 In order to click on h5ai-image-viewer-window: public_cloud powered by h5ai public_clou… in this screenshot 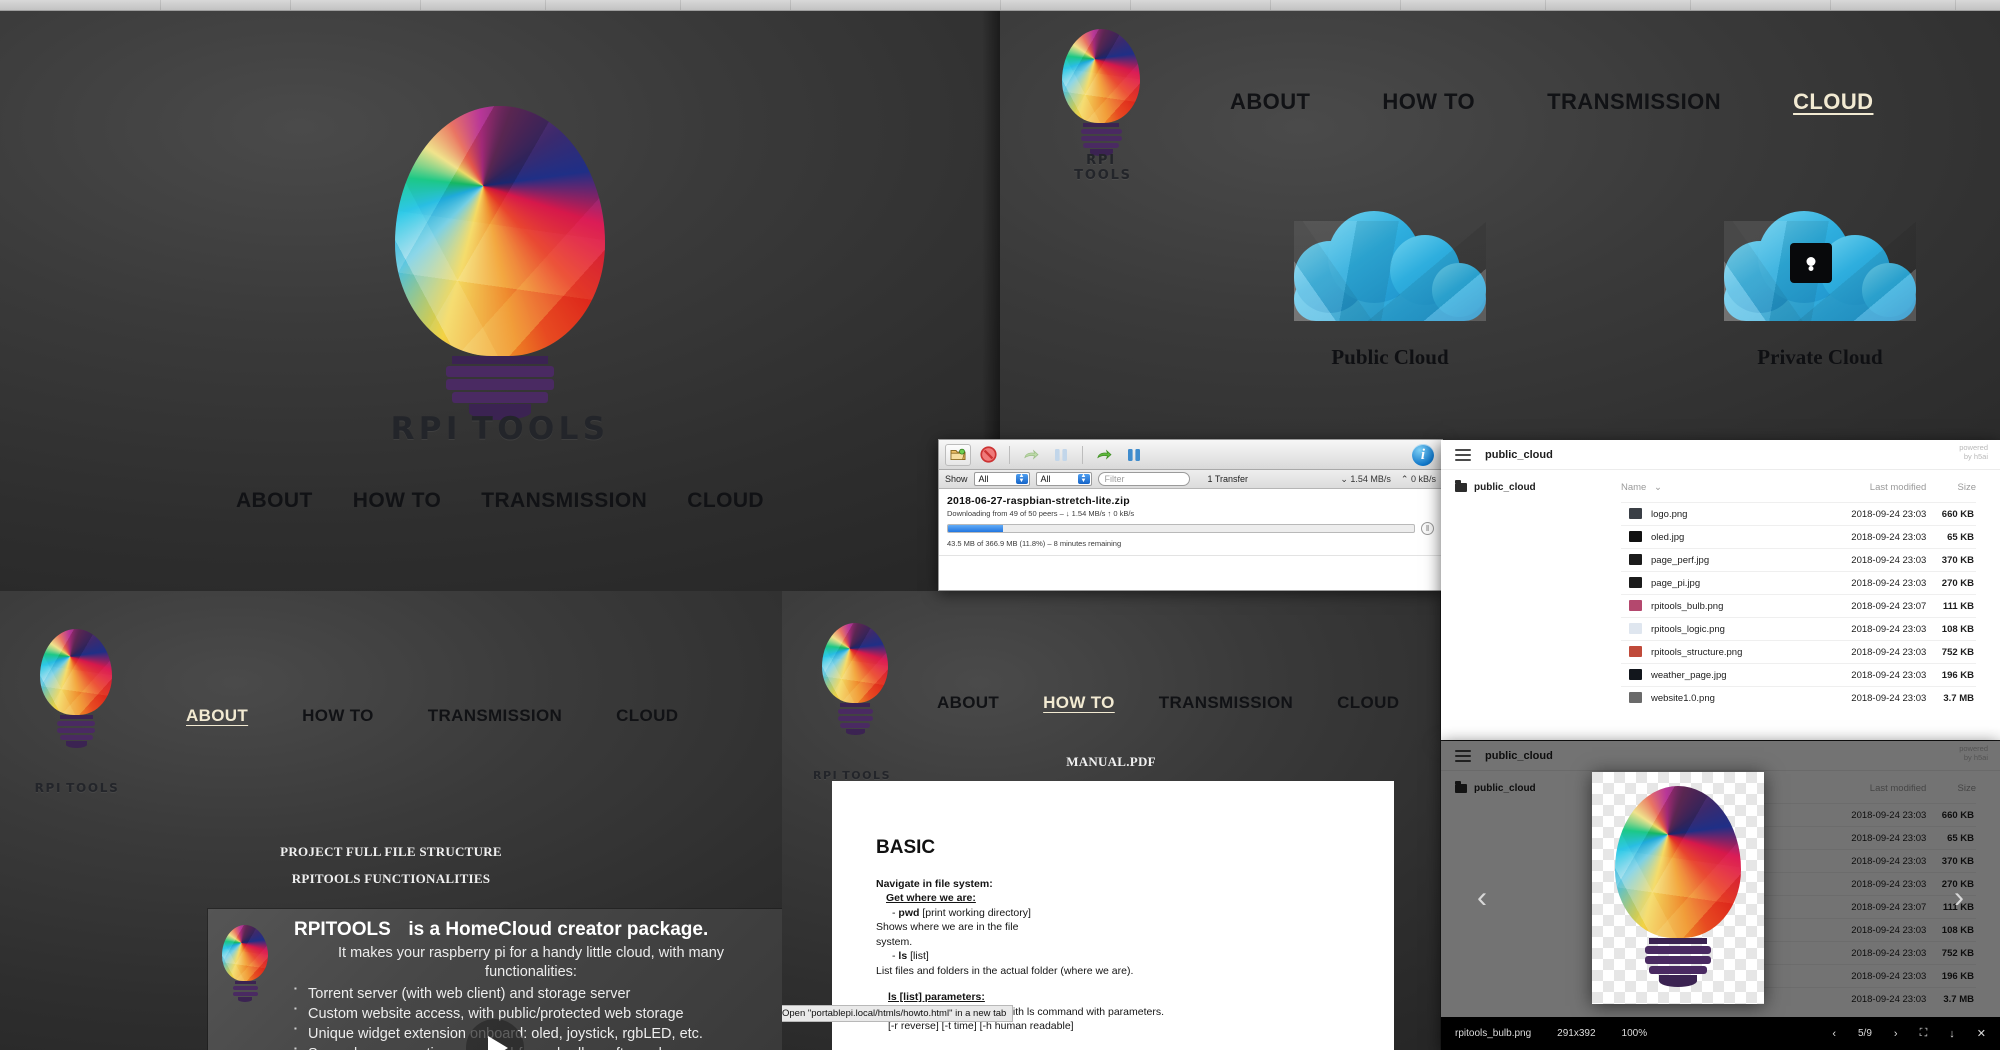, I will do `click(1720, 895)`.